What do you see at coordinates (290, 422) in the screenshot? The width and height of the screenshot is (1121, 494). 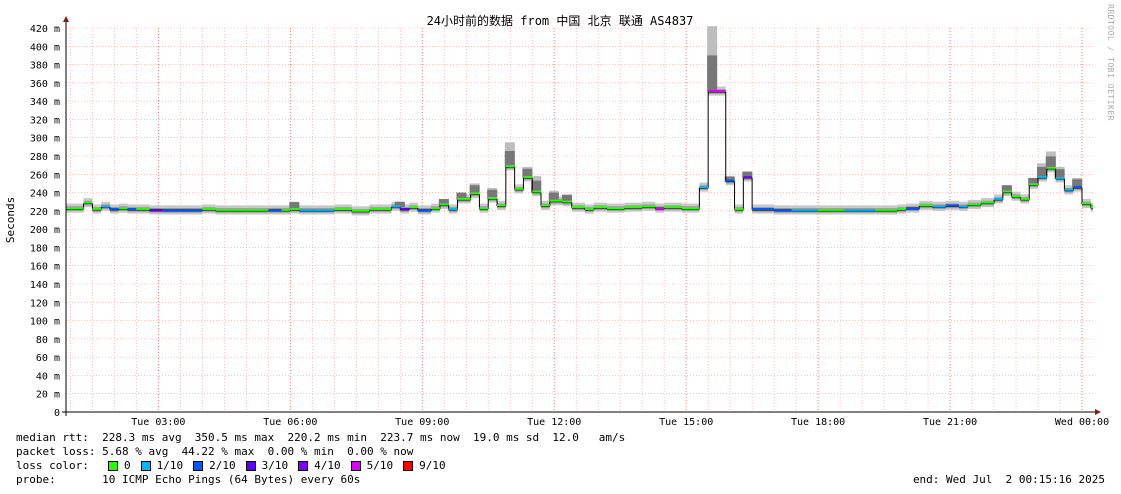 I see `x-tick-label: Tue 06:00` at bounding box center [290, 422].